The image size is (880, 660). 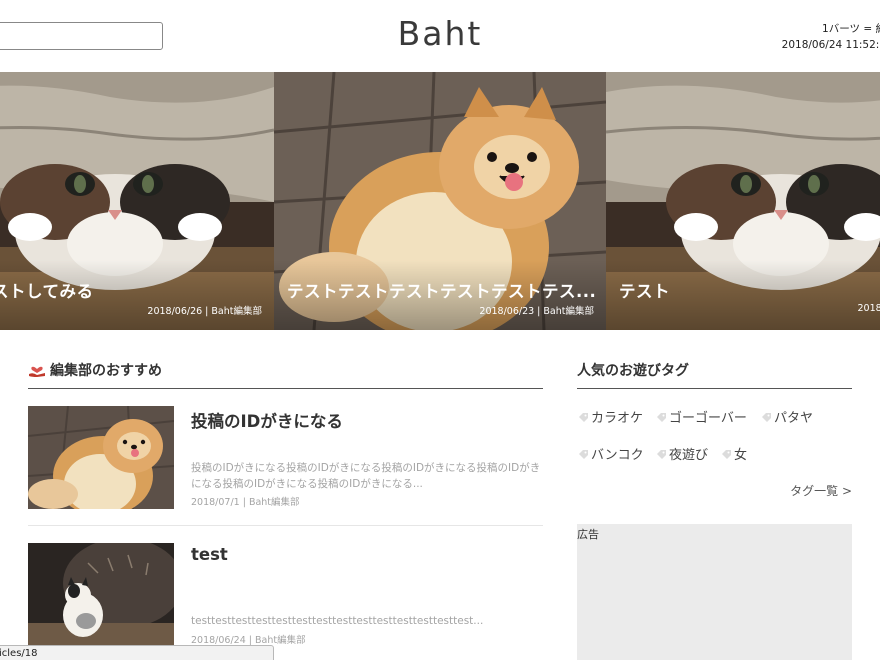 What do you see at coordinates (285, 373) in the screenshot?
I see `recommend-heading: 編集部のおすすめ` at bounding box center [285, 373].